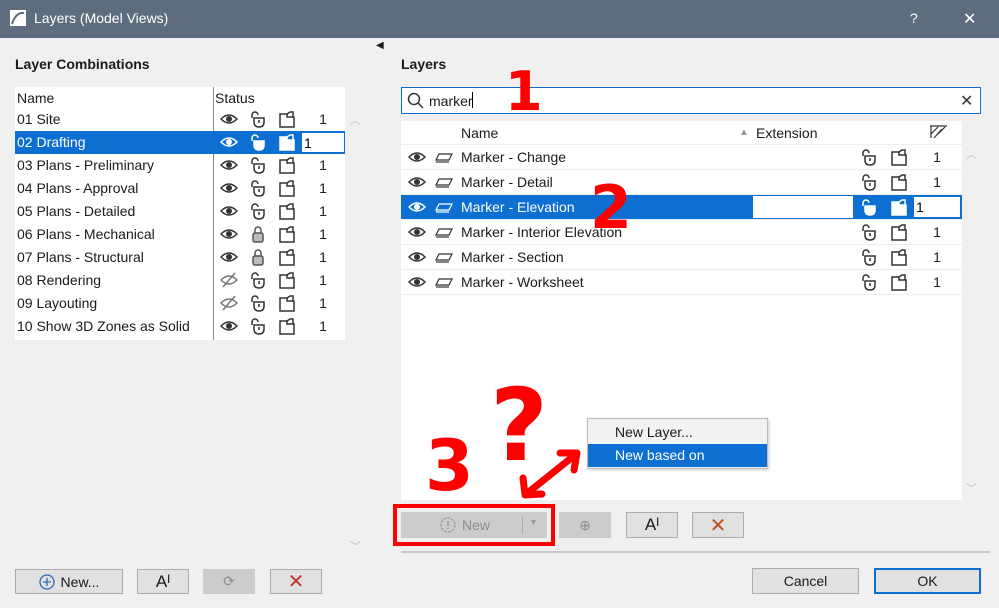 The height and width of the screenshot is (608, 999). I want to click on annotation-3: 3, so click(449, 466).